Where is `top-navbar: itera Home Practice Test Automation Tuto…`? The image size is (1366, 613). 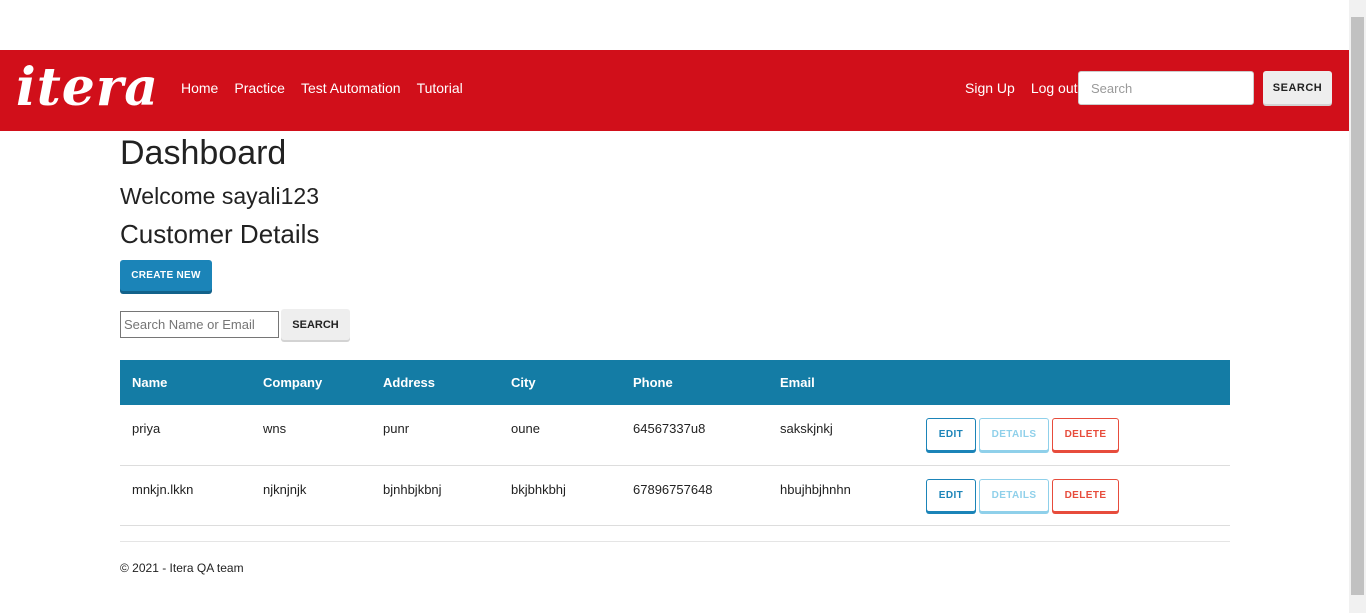 top-navbar: itera Home Practice Test Automation Tuto… is located at coordinates (674, 90).